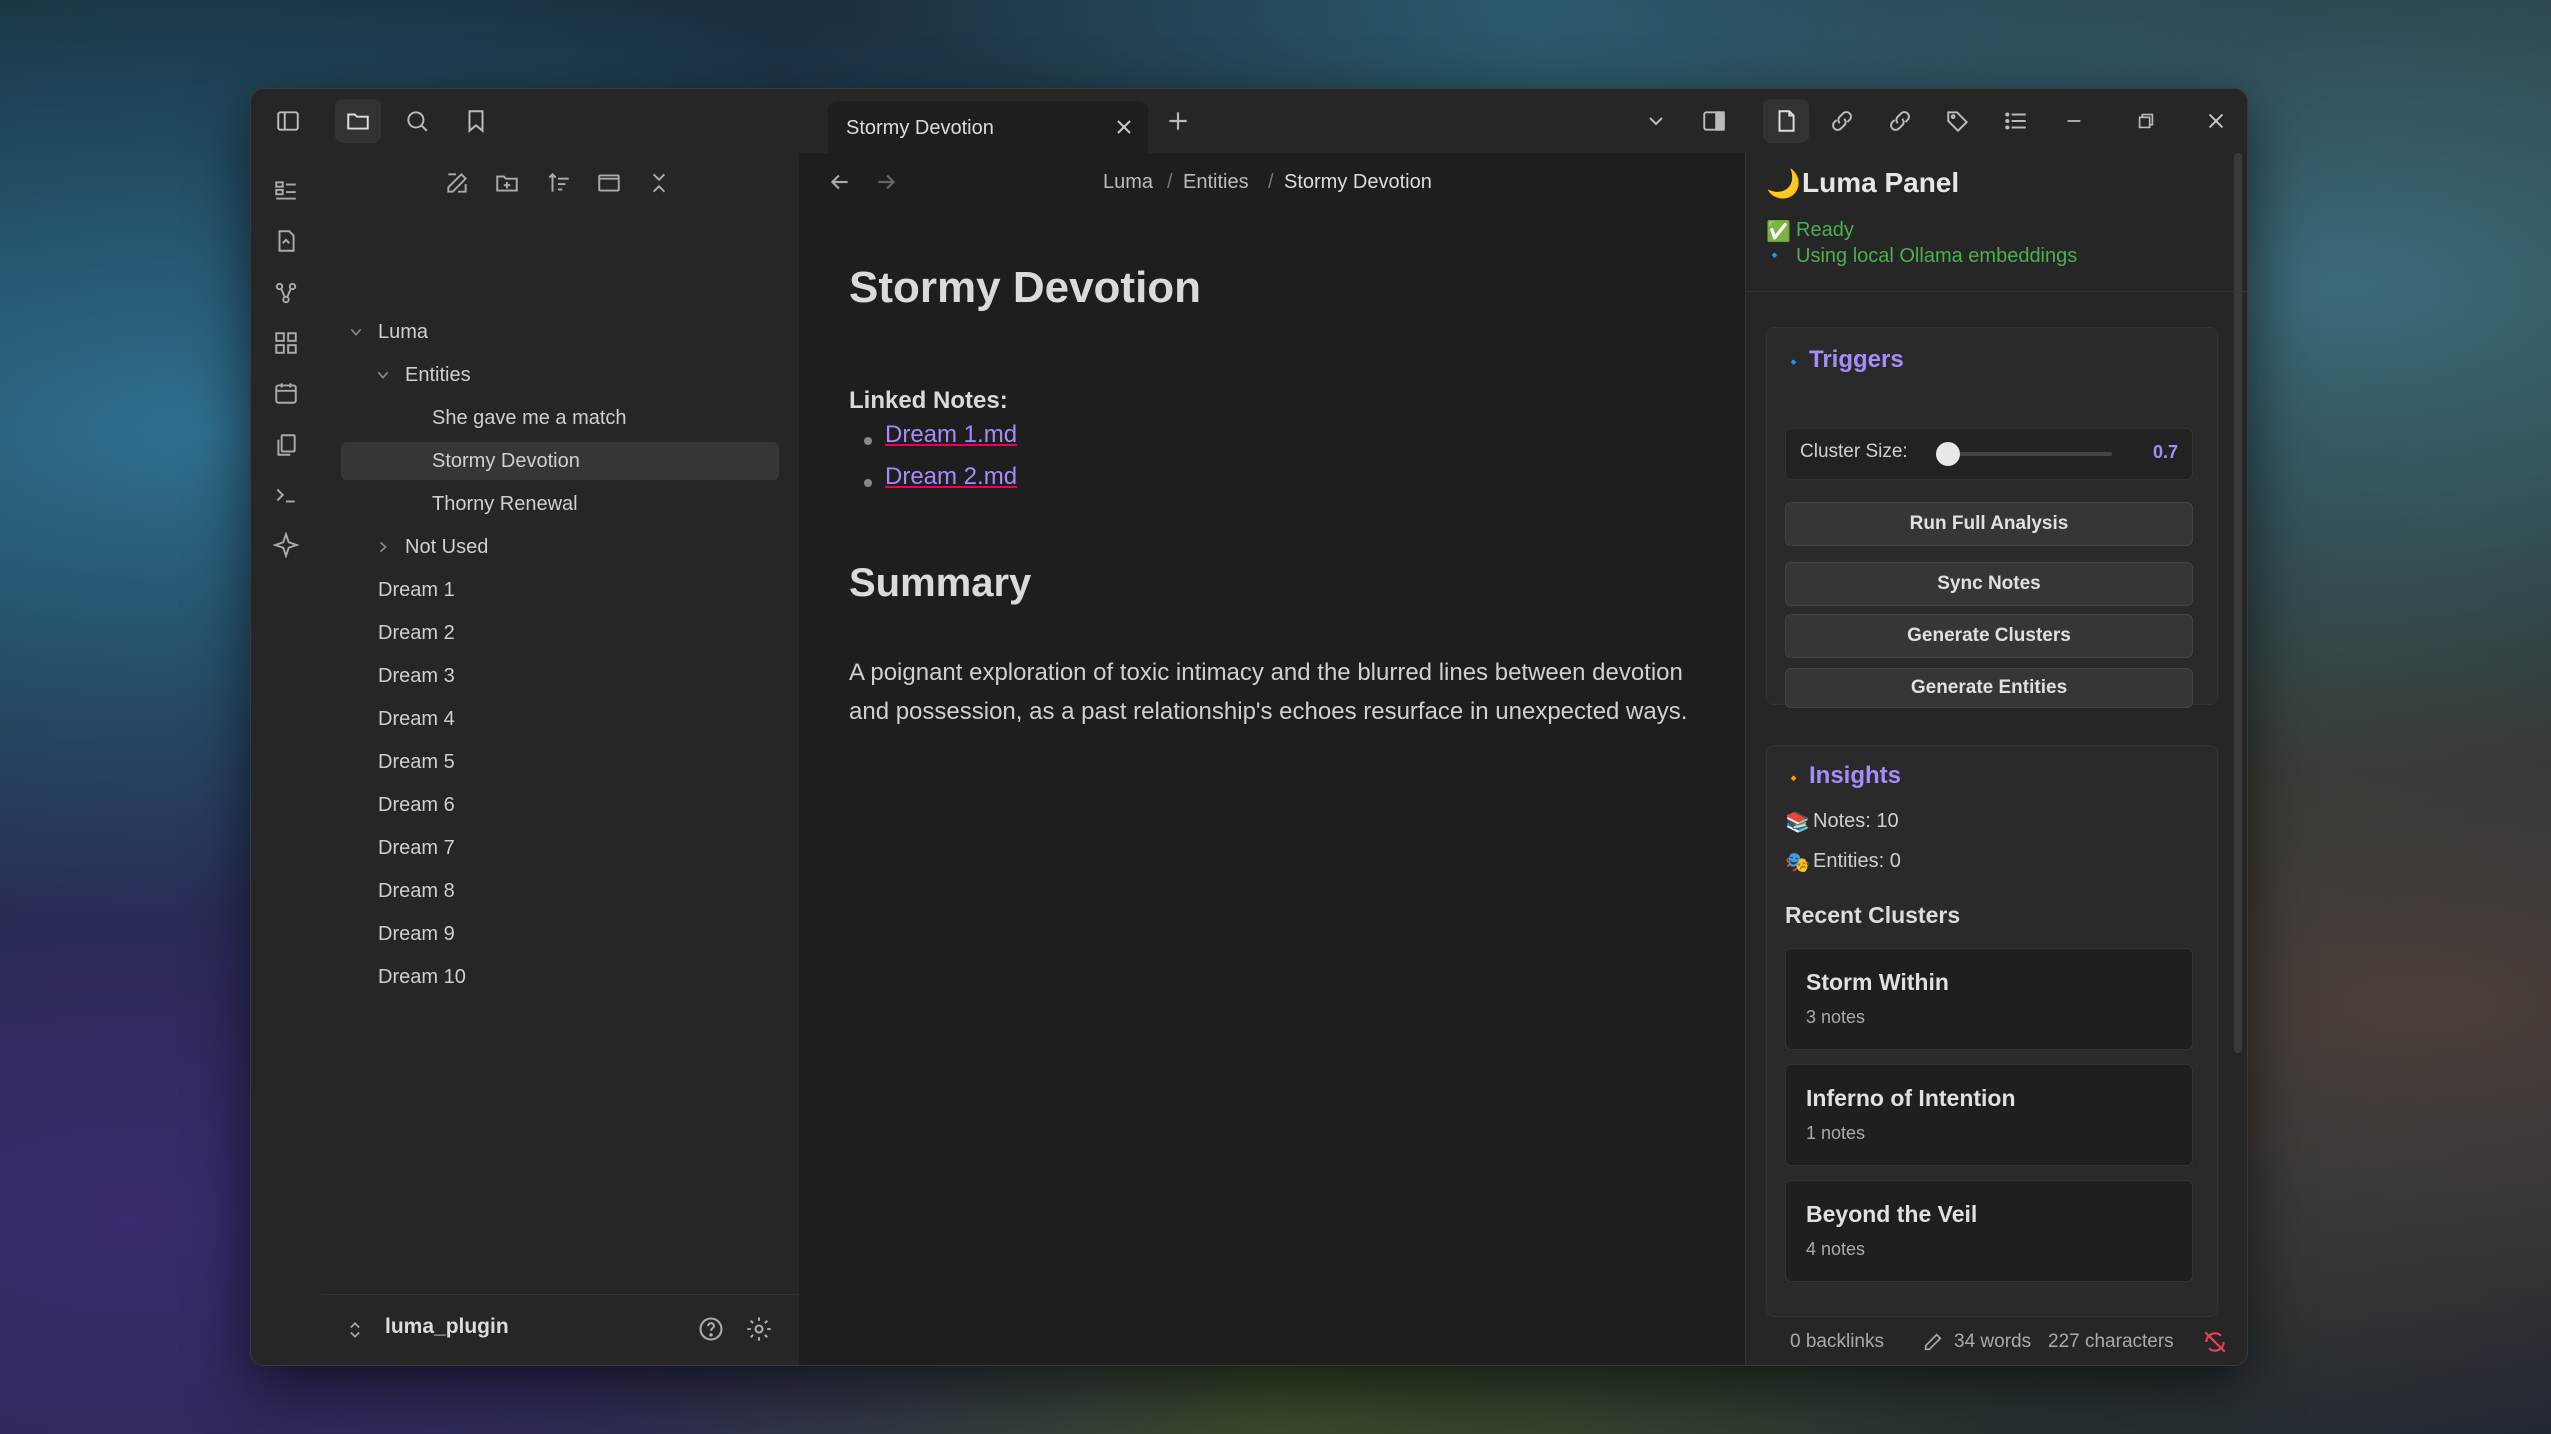  What do you see at coordinates (416, 848) in the screenshot?
I see `file-dream-7: Dream 7` at bounding box center [416, 848].